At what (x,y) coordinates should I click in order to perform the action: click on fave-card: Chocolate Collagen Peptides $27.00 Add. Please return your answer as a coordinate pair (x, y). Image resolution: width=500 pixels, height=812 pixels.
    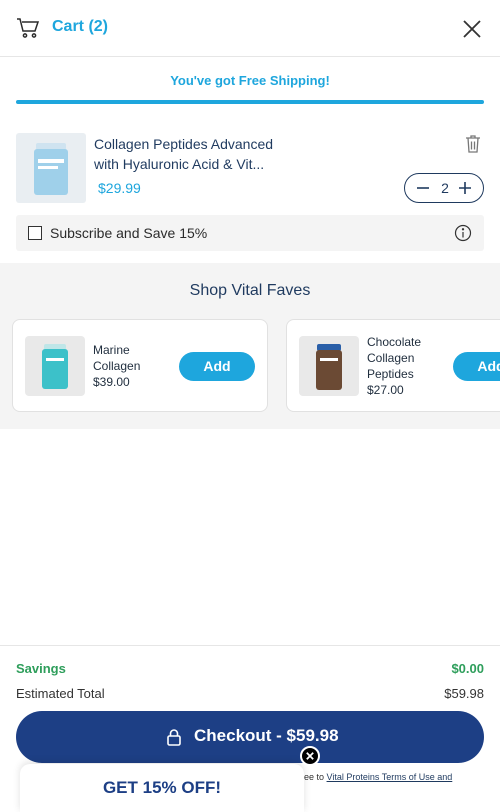
    Looking at the image, I should click on (393, 365).